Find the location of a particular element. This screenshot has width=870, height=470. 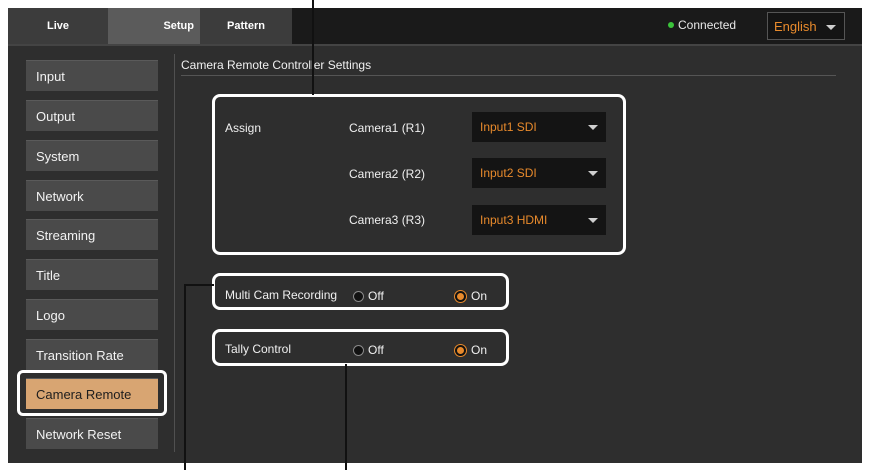

language-select: English is located at coordinates (806, 26).